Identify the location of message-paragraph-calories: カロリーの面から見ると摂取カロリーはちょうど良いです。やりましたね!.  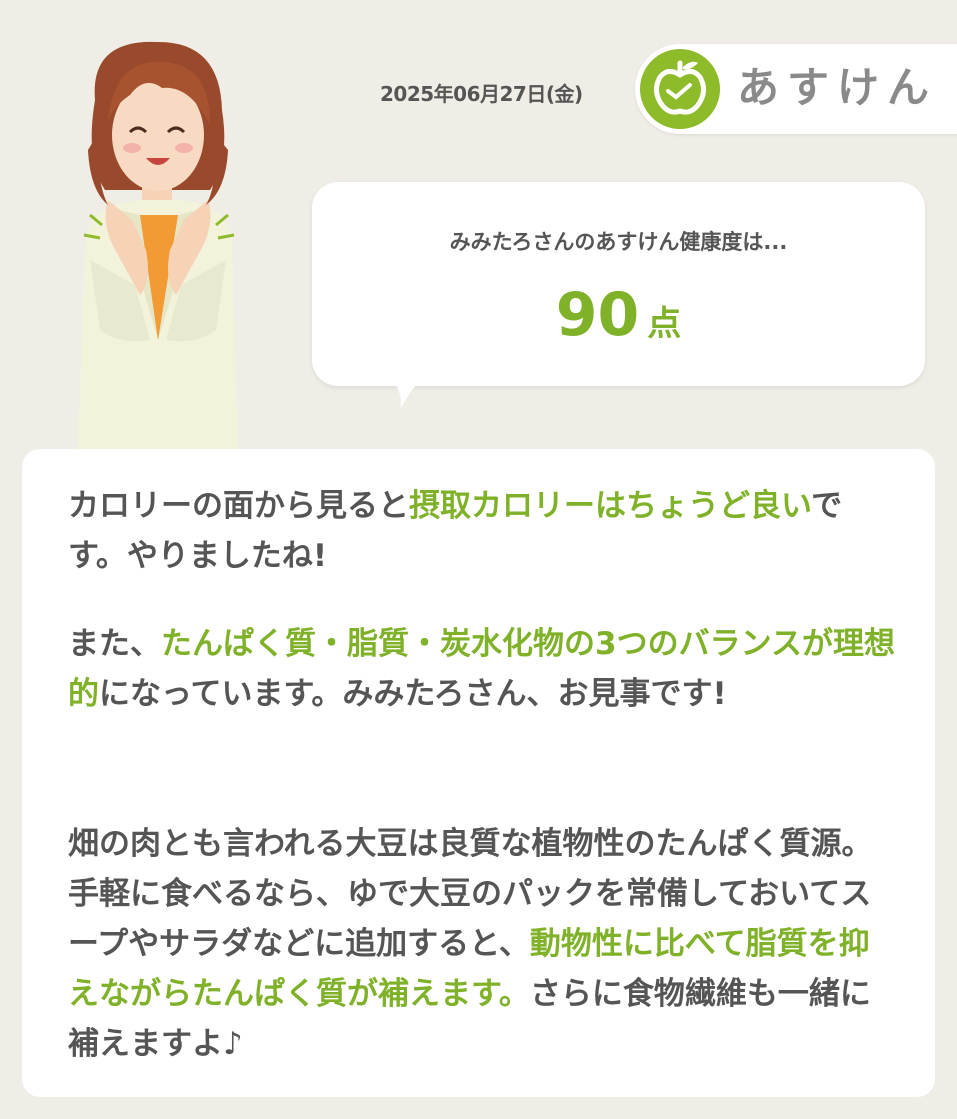
(483, 531).